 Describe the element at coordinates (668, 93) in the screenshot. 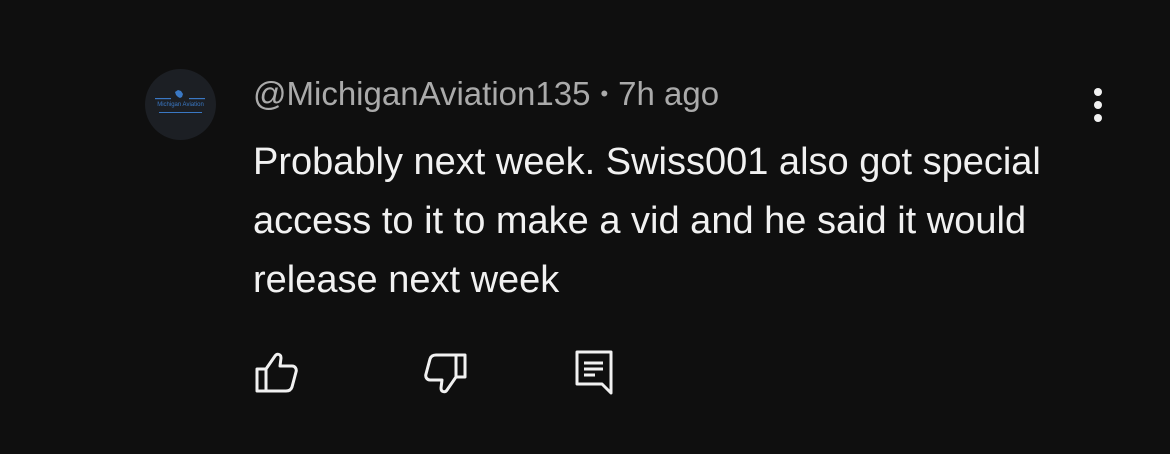

I see `timestamp: 7h ago` at that location.